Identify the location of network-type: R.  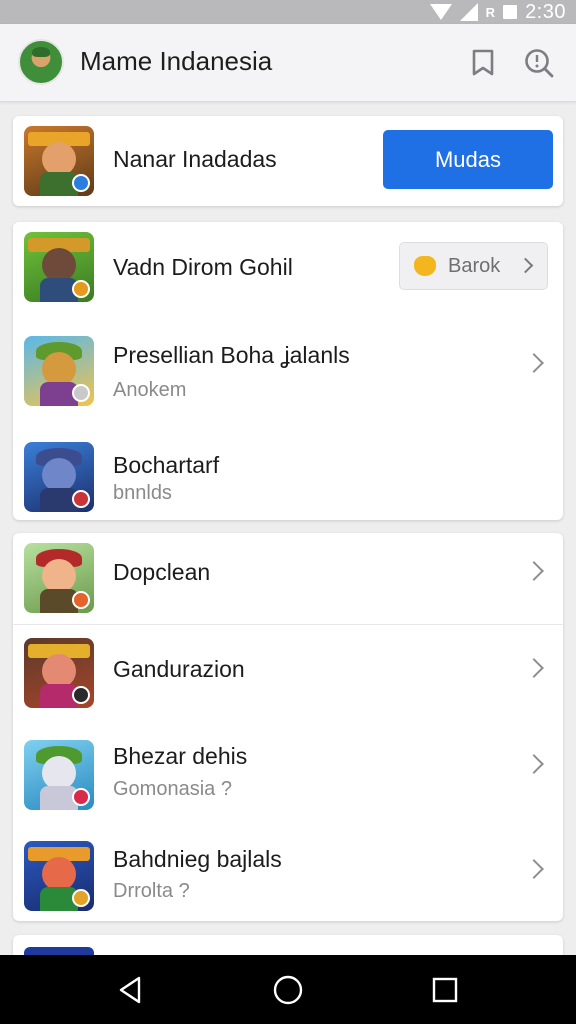
(490, 12).